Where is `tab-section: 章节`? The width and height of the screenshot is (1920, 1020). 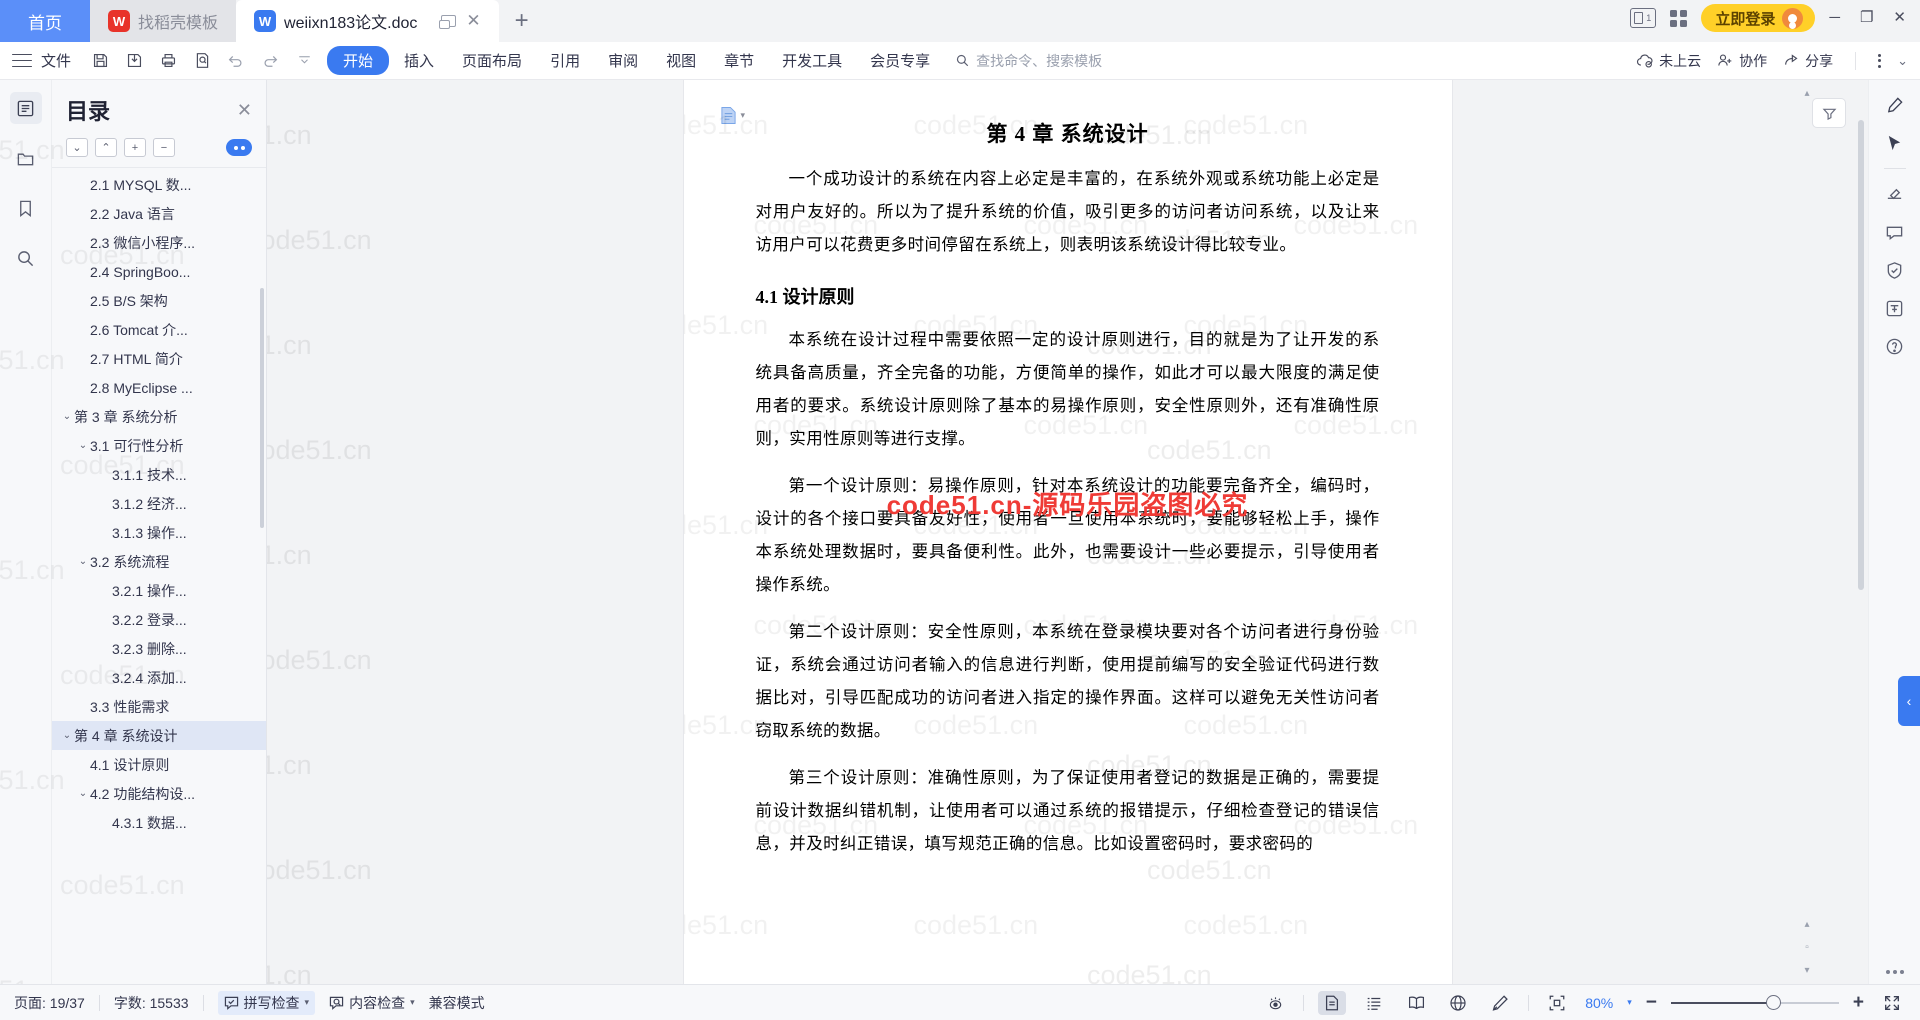
tab-section: 章节 is located at coordinates (739, 60).